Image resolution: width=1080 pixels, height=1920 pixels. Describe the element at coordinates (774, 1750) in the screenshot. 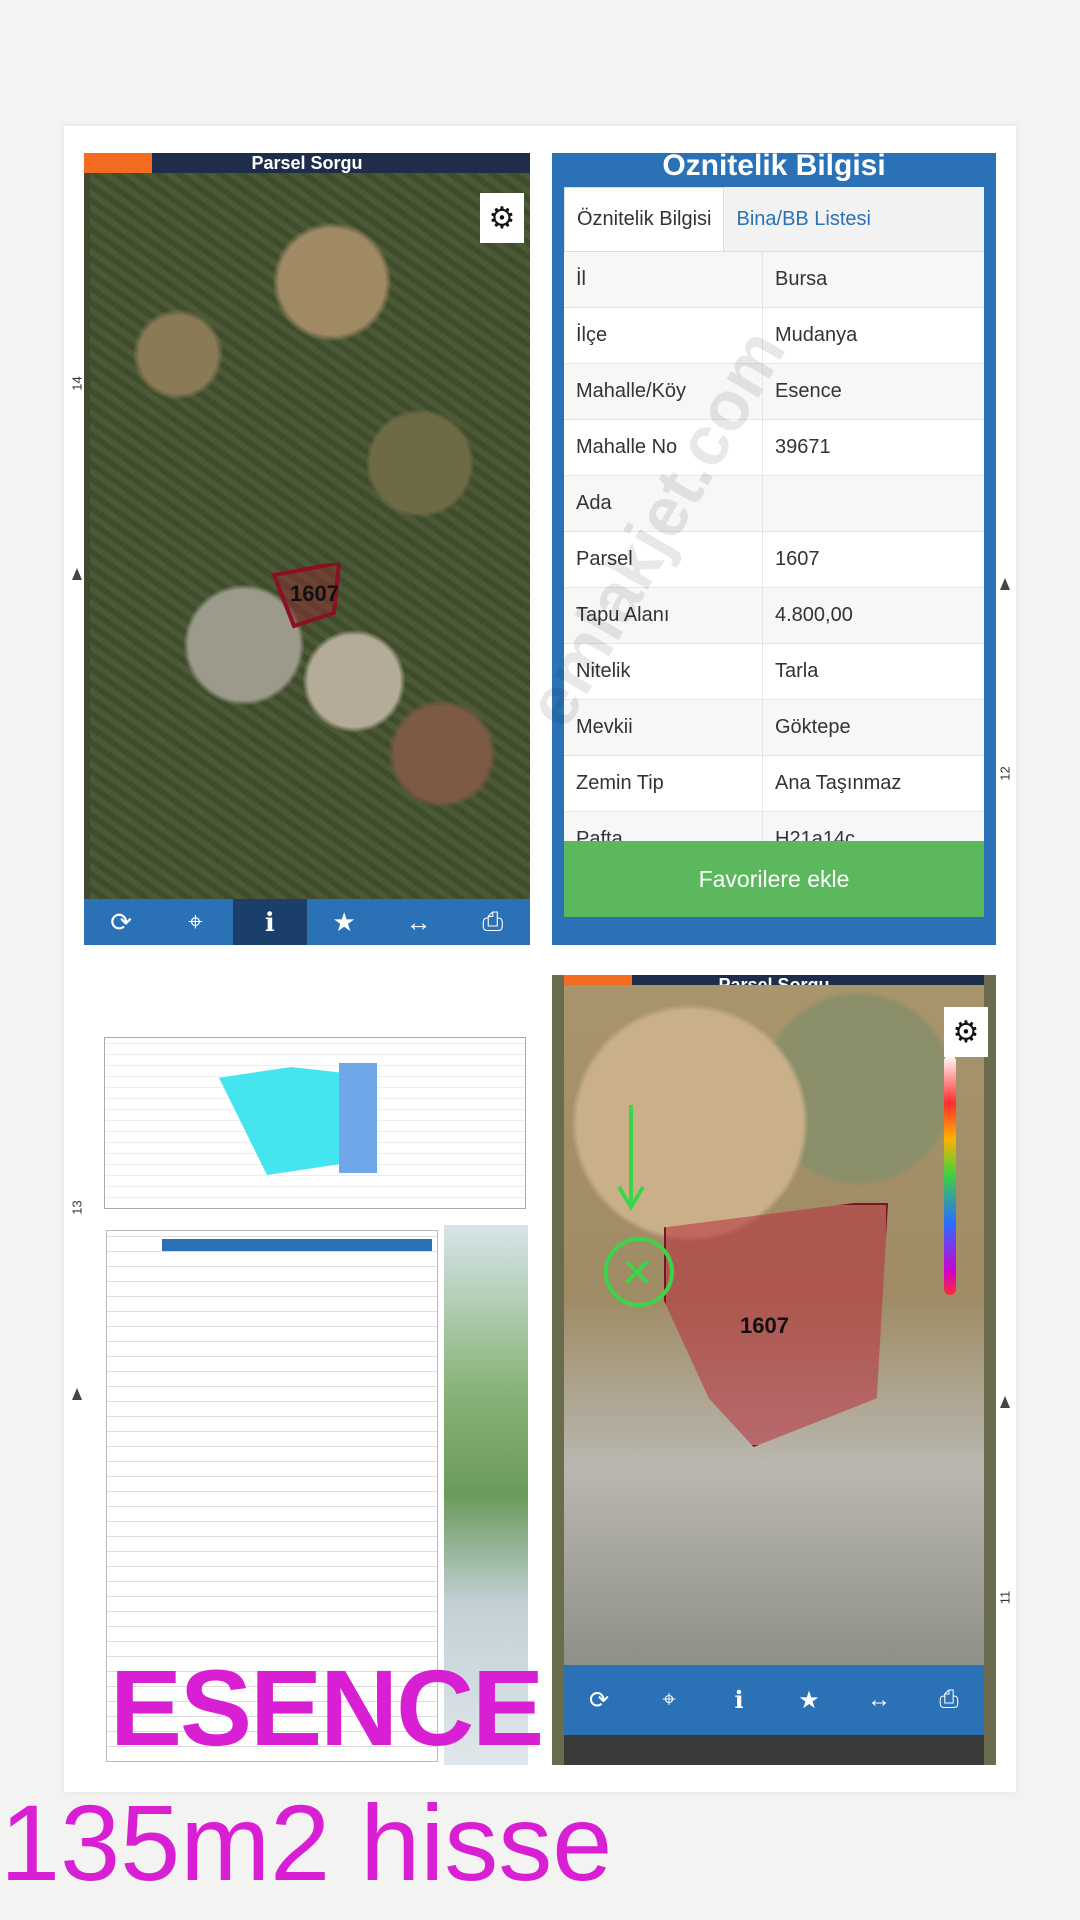

I see `android-nav-bar` at that location.